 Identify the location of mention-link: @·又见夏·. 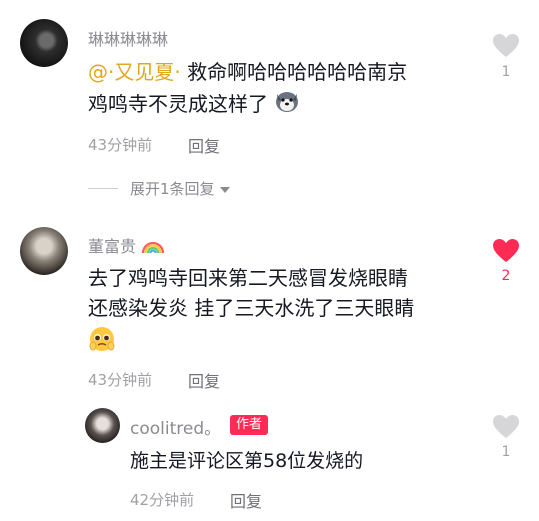
(134, 72).